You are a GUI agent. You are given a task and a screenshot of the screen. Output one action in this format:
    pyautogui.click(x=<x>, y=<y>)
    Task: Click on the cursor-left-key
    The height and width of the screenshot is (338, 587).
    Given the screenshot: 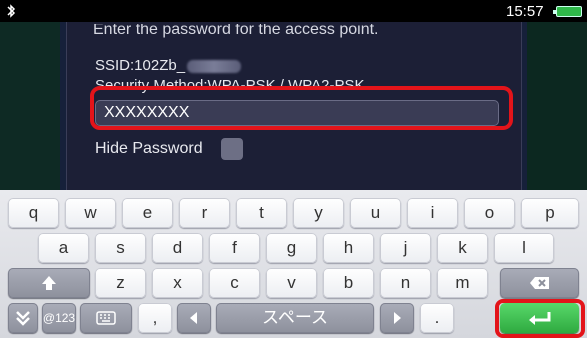 What is the action you would take?
    pyautogui.click(x=194, y=318)
    